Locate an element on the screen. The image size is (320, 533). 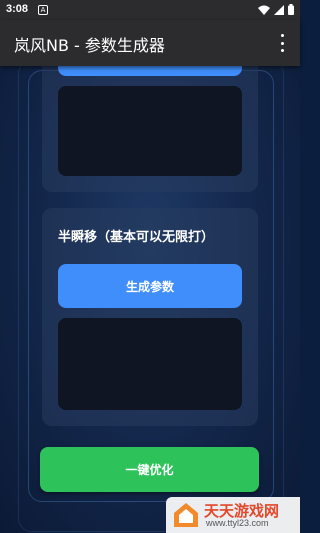
battery-icon is located at coordinates (291, 9).